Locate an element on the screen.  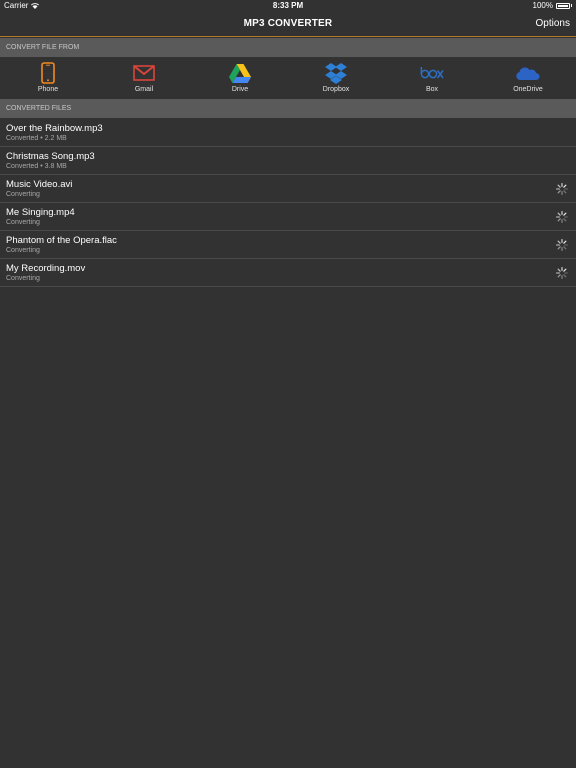
source-gmail: Gmail is located at coordinates (144, 78).